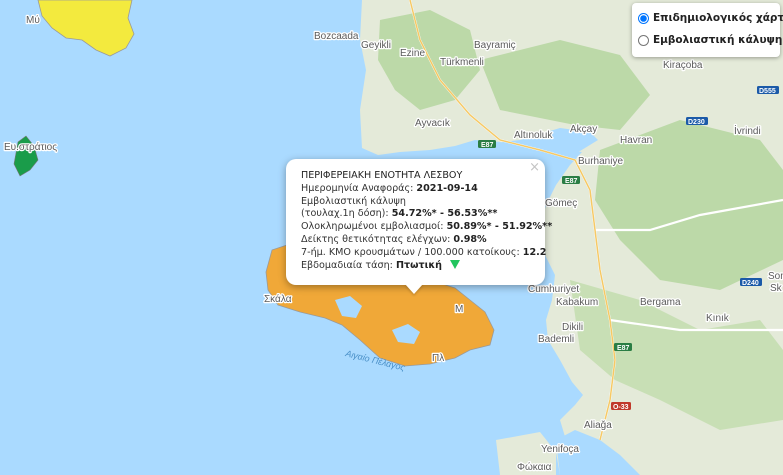 The width and height of the screenshot is (783, 475). I want to click on positivity-row: Δείκτης θετικότητας ελέγχων: 0.98%, so click(419, 240).